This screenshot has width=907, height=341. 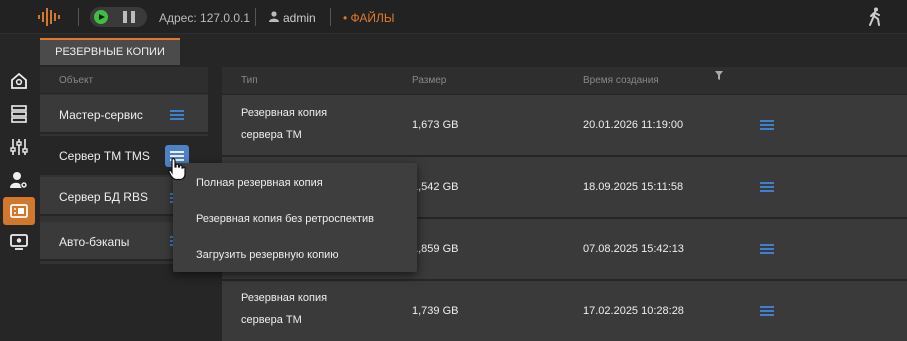 What do you see at coordinates (101, 17) in the screenshot?
I see `play-button` at bounding box center [101, 17].